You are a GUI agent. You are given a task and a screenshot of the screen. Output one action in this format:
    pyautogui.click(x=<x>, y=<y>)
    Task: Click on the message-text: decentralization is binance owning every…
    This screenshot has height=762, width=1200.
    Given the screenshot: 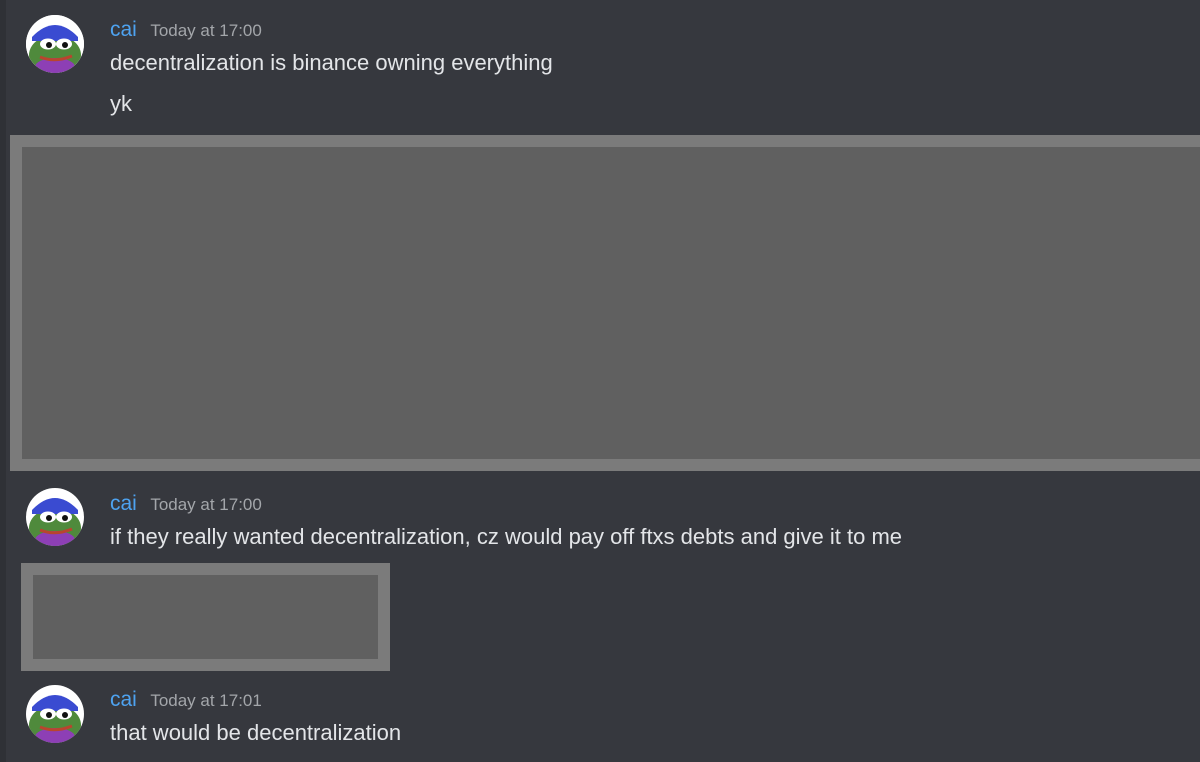 What is the action you would take?
    pyautogui.click(x=331, y=62)
    